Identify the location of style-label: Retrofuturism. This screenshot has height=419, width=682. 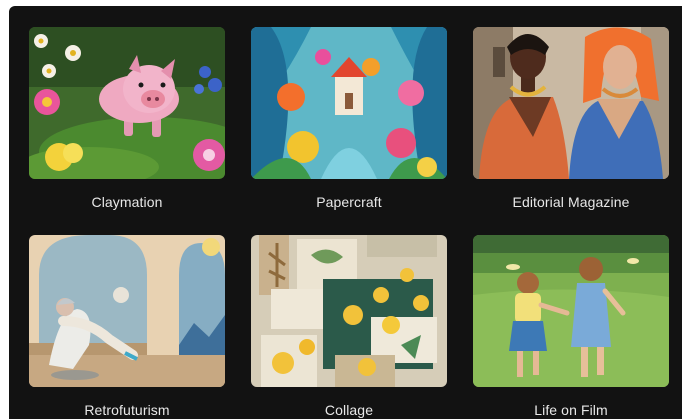
(127, 410).